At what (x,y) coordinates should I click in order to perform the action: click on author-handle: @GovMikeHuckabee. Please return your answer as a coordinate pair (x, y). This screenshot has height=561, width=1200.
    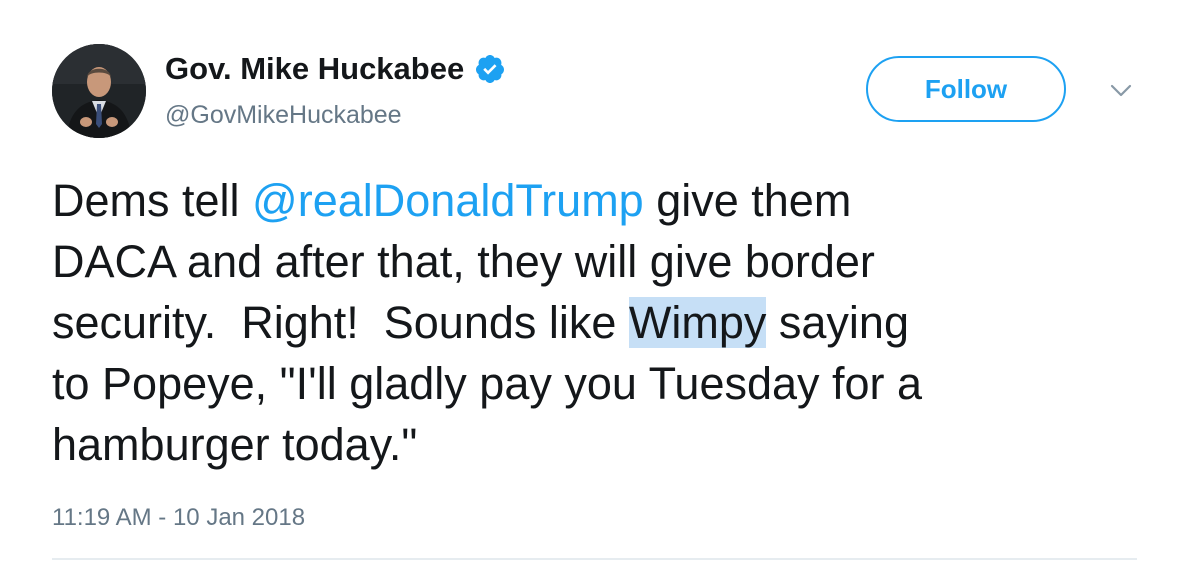
    Looking at the image, I should click on (283, 115).